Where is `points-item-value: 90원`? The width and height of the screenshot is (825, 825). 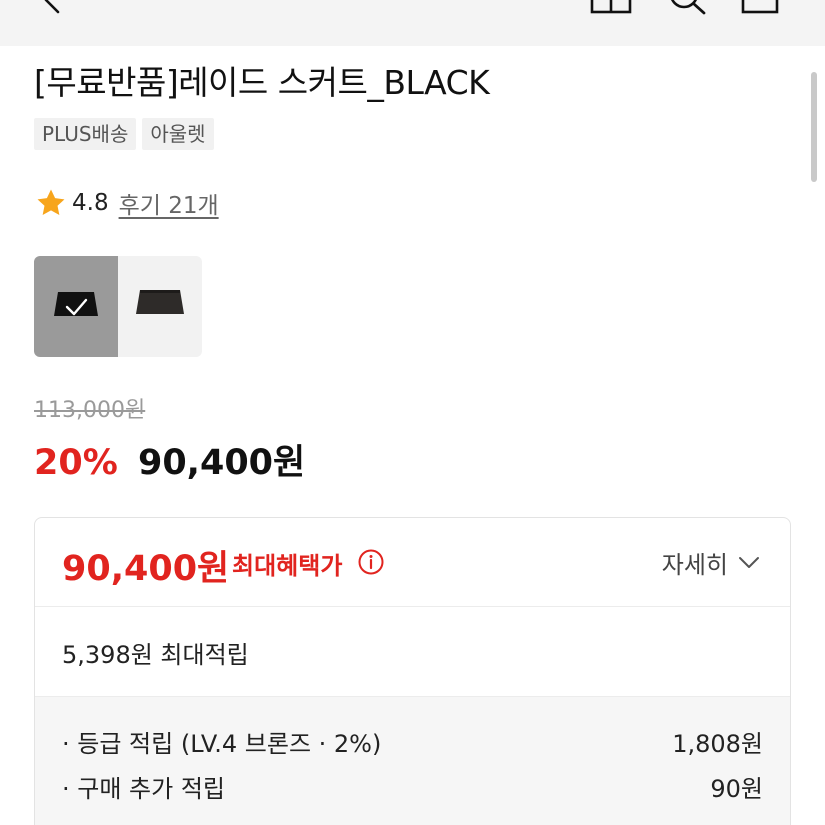
points-item-value: 90원 is located at coordinates (736, 789).